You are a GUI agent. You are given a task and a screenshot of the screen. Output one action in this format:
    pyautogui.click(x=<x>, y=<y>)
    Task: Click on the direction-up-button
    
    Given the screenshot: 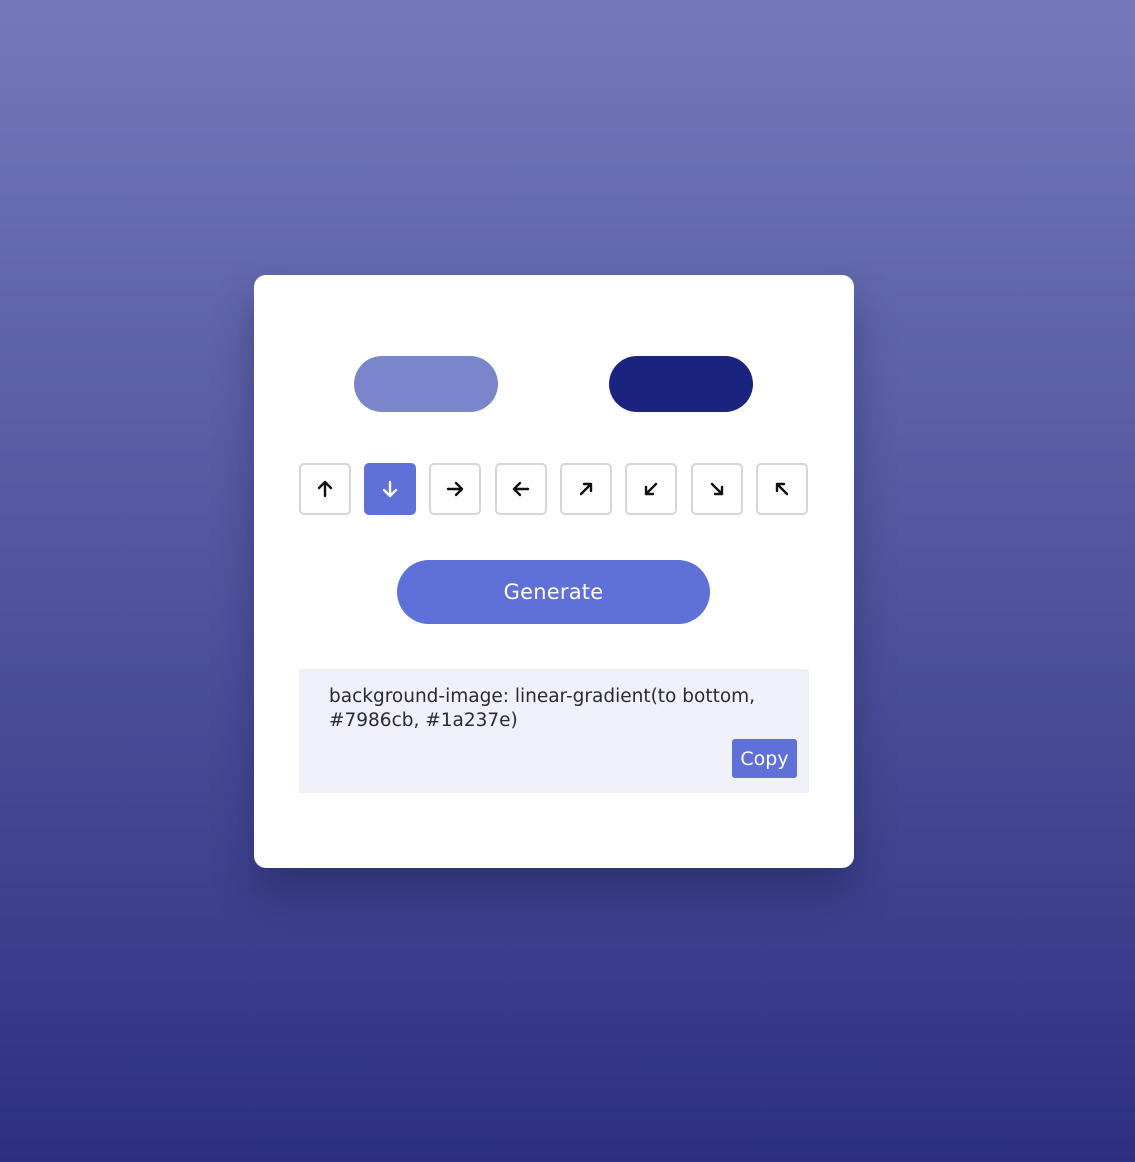 What is the action you would take?
    pyautogui.click(x=325, y=489)
    